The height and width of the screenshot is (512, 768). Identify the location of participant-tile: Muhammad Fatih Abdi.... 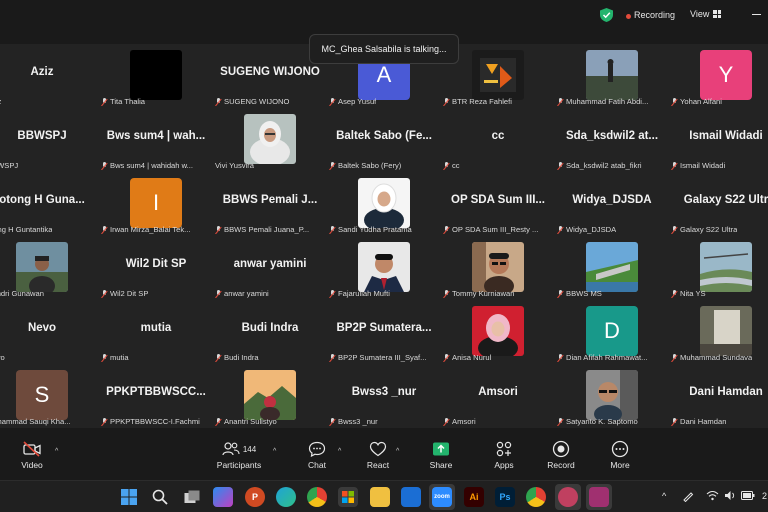
(612, 76).